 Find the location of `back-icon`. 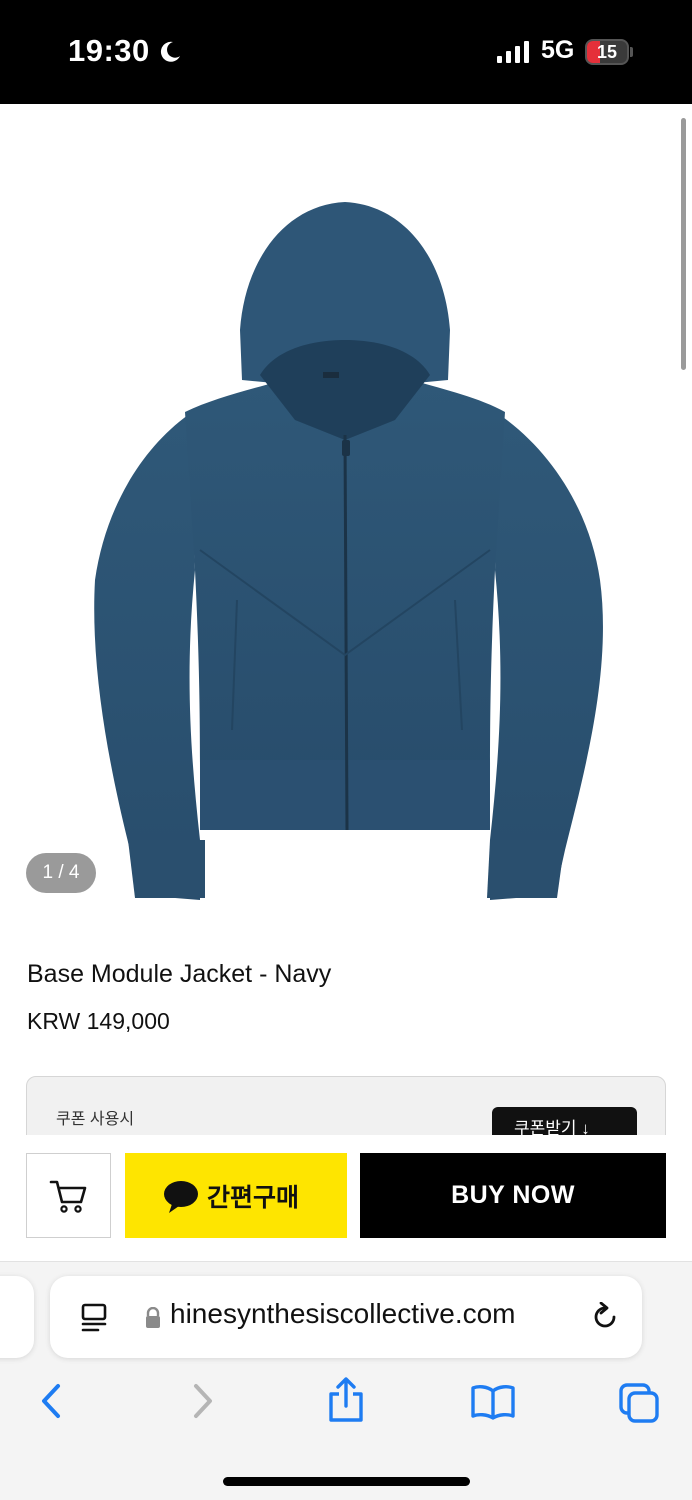

back-icon is located at coordinates (51, 1401).